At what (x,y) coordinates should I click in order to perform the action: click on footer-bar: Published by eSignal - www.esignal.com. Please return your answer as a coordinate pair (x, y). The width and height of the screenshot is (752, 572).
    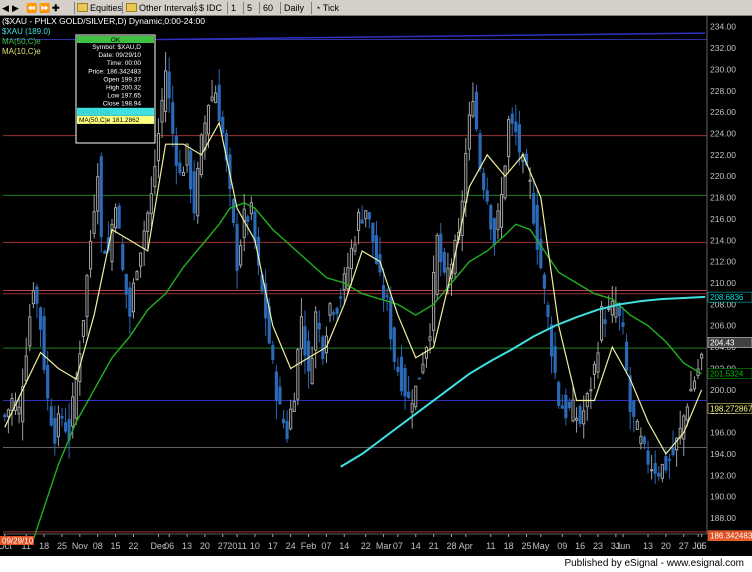
    Looking at the image, I should click on (376, 564).